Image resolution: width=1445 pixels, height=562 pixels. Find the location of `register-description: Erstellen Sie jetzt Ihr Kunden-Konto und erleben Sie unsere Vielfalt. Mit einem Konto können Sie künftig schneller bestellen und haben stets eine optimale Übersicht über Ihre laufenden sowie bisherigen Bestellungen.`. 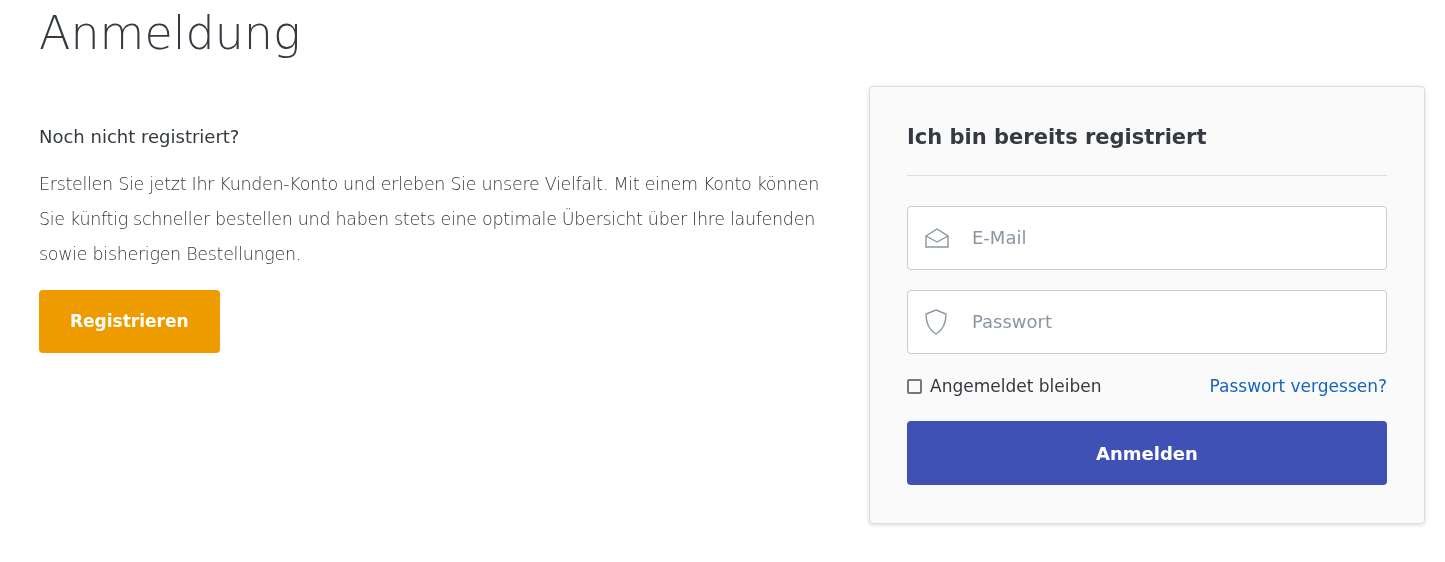

register-description: Erstellen Sie jetzt Ihr Kunden-Konto und erleben Sie unsere Vielfalt. Mit einem Konto können Sie künftig schneller bestellen und haben stets eine optimale Übersicht über Ihre laufenden sowie bisherigen Bestellungen. is located at coordinates (430, 220).